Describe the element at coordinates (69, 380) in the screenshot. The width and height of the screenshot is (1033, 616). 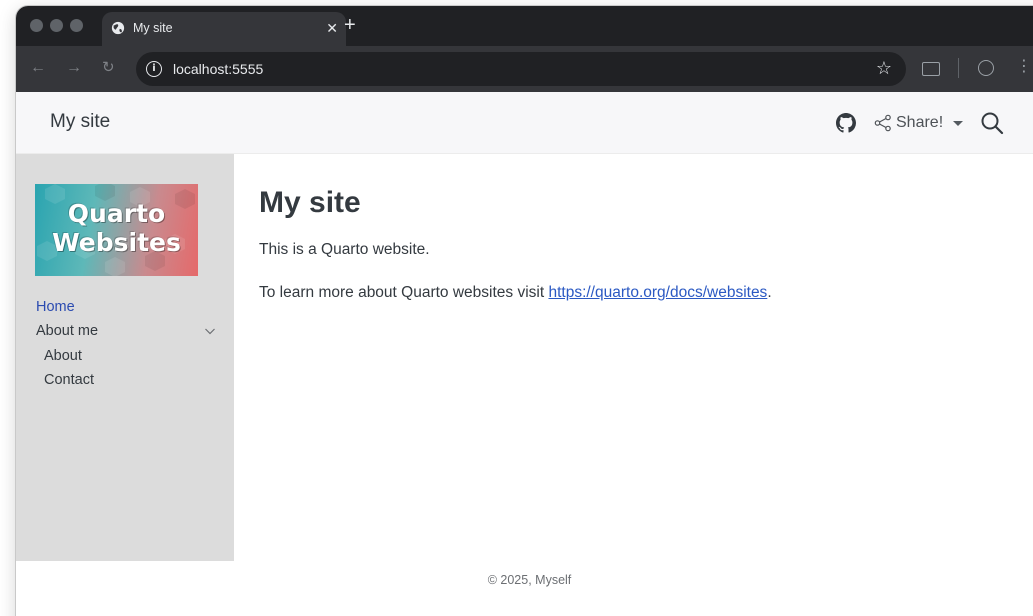
I see `sidebar-item-contact: Contact` at that location.